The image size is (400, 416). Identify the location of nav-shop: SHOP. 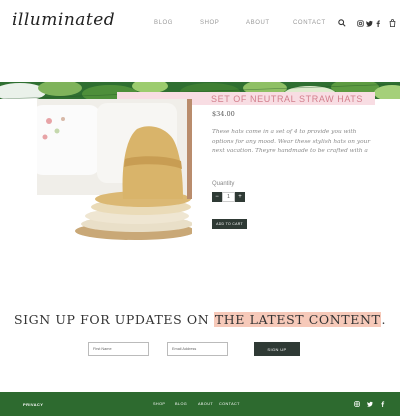
(209, 23).